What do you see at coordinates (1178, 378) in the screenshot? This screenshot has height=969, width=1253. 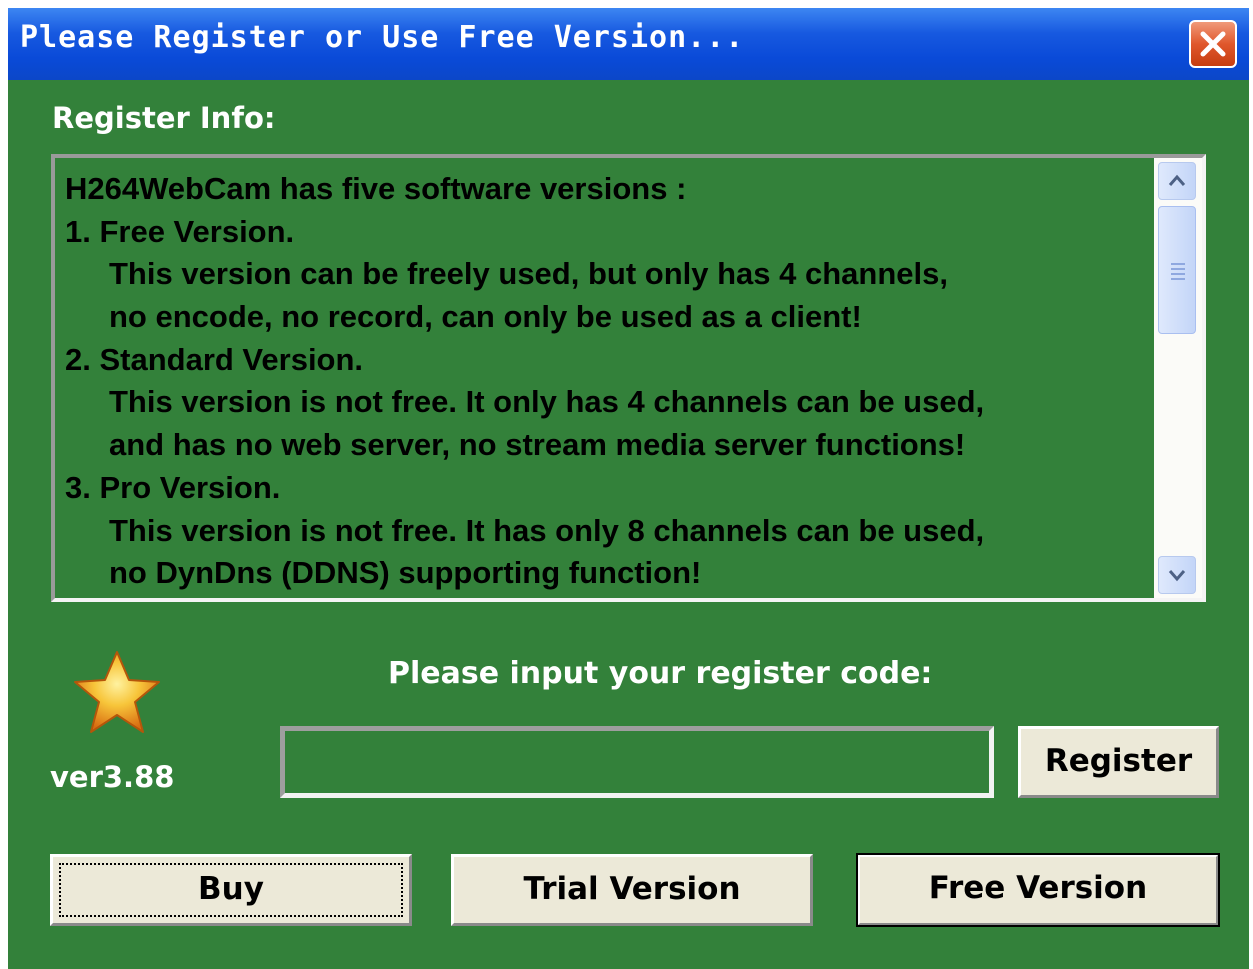 I see `vertical-scrollbar` at bounding box center [1178, 378].